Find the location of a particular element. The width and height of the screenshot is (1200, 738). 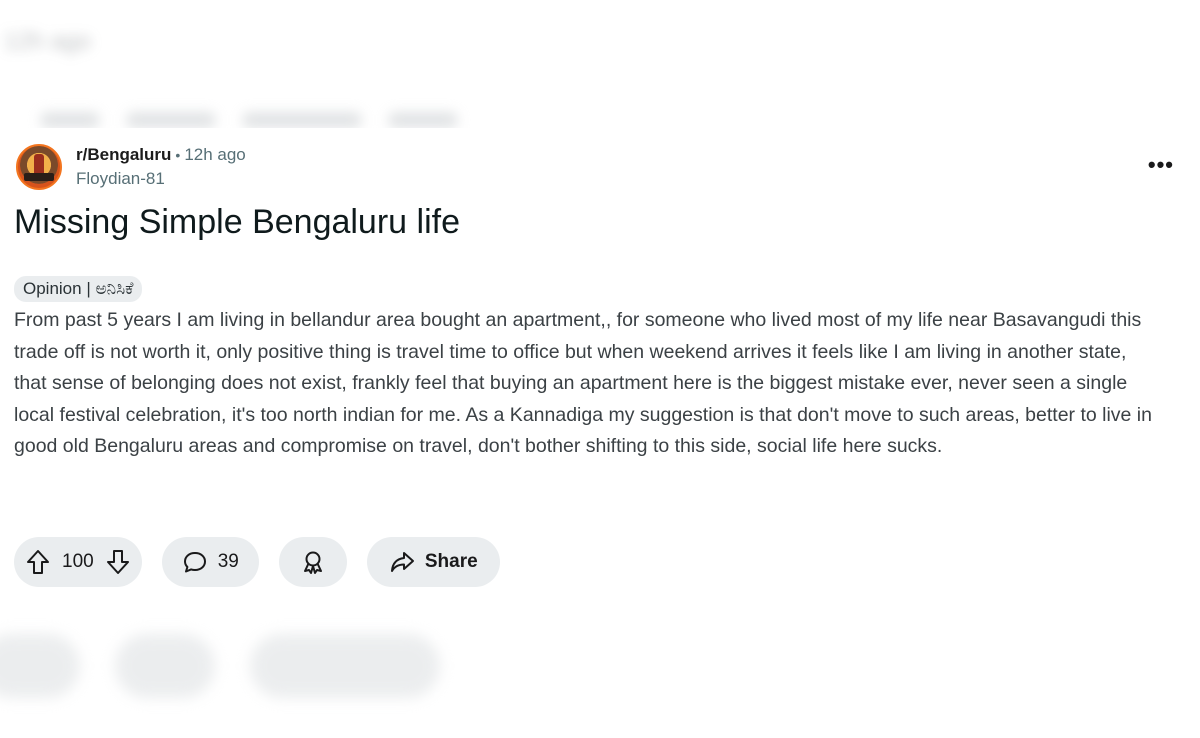

action-bar: 100 39 Share is located at coordinates (257, 562).